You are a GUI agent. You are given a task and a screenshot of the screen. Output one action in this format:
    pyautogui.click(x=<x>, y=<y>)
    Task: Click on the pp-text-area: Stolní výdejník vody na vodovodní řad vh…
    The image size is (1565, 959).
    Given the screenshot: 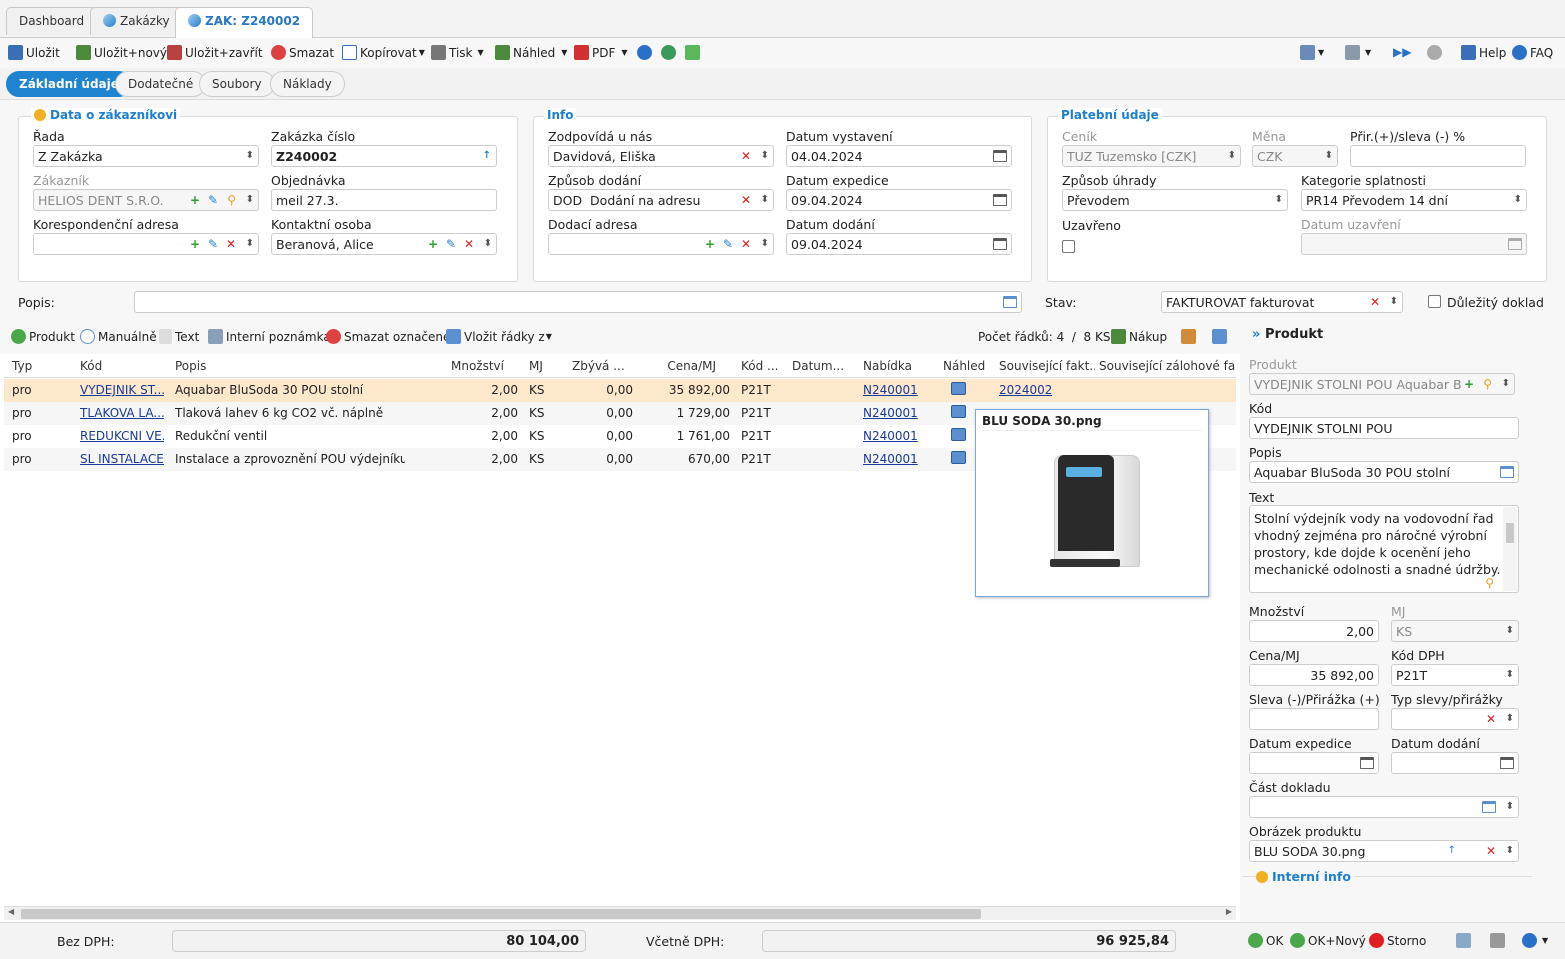 What is the action you would take?
    pyautogui.click(x=1384, y=549)
    